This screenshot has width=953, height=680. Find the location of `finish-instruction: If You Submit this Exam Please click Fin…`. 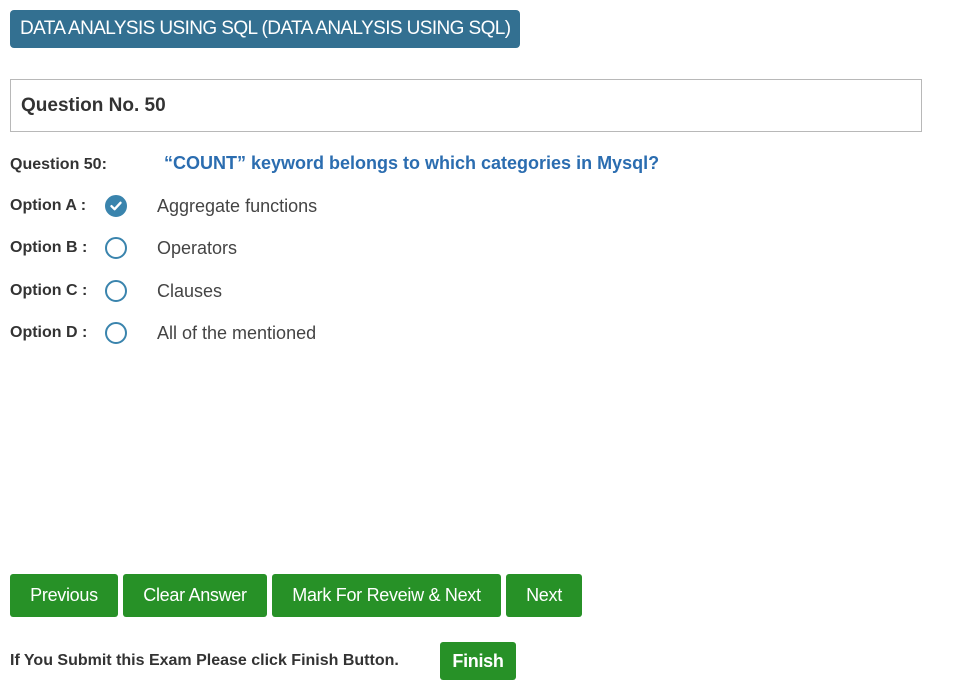

finish-instruction: If You Submit this Exam Please click Fin… is located at coordinates (204, 660).